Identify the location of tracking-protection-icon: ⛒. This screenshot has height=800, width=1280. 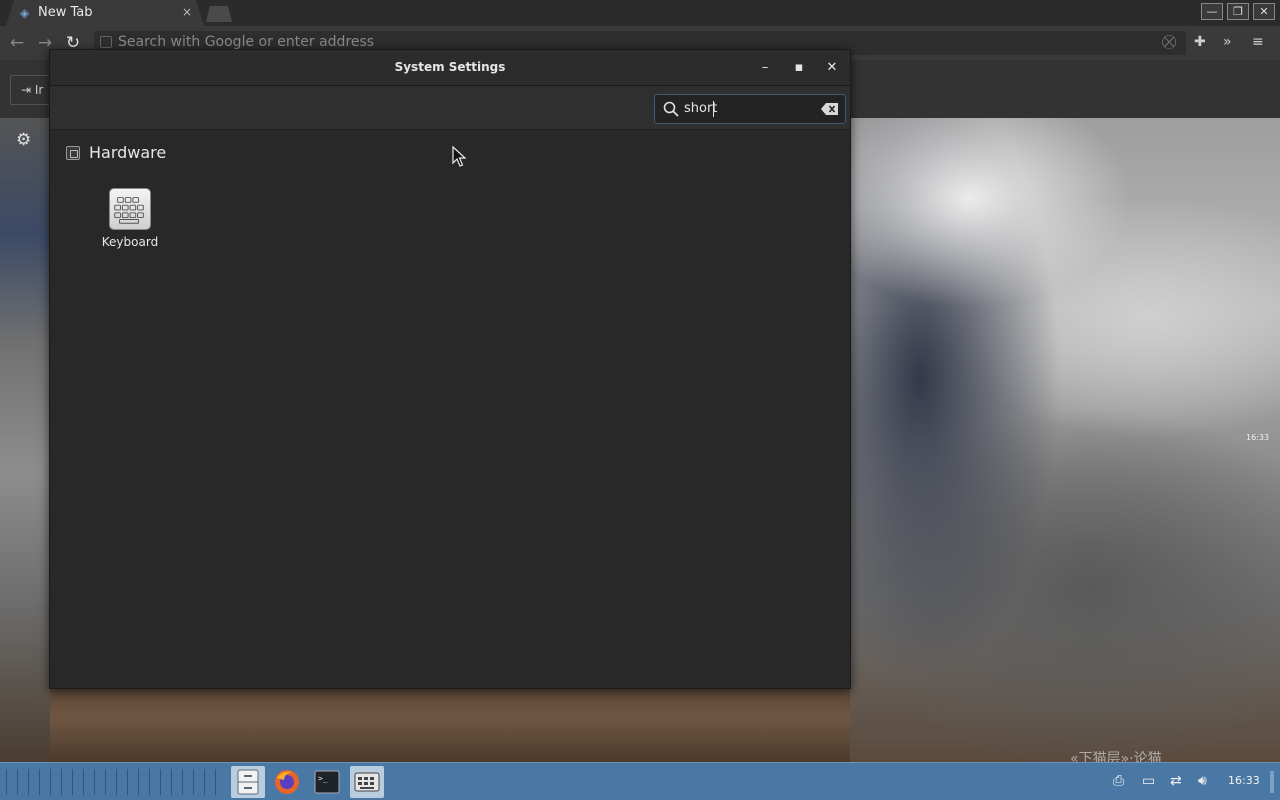
(1169, 42).